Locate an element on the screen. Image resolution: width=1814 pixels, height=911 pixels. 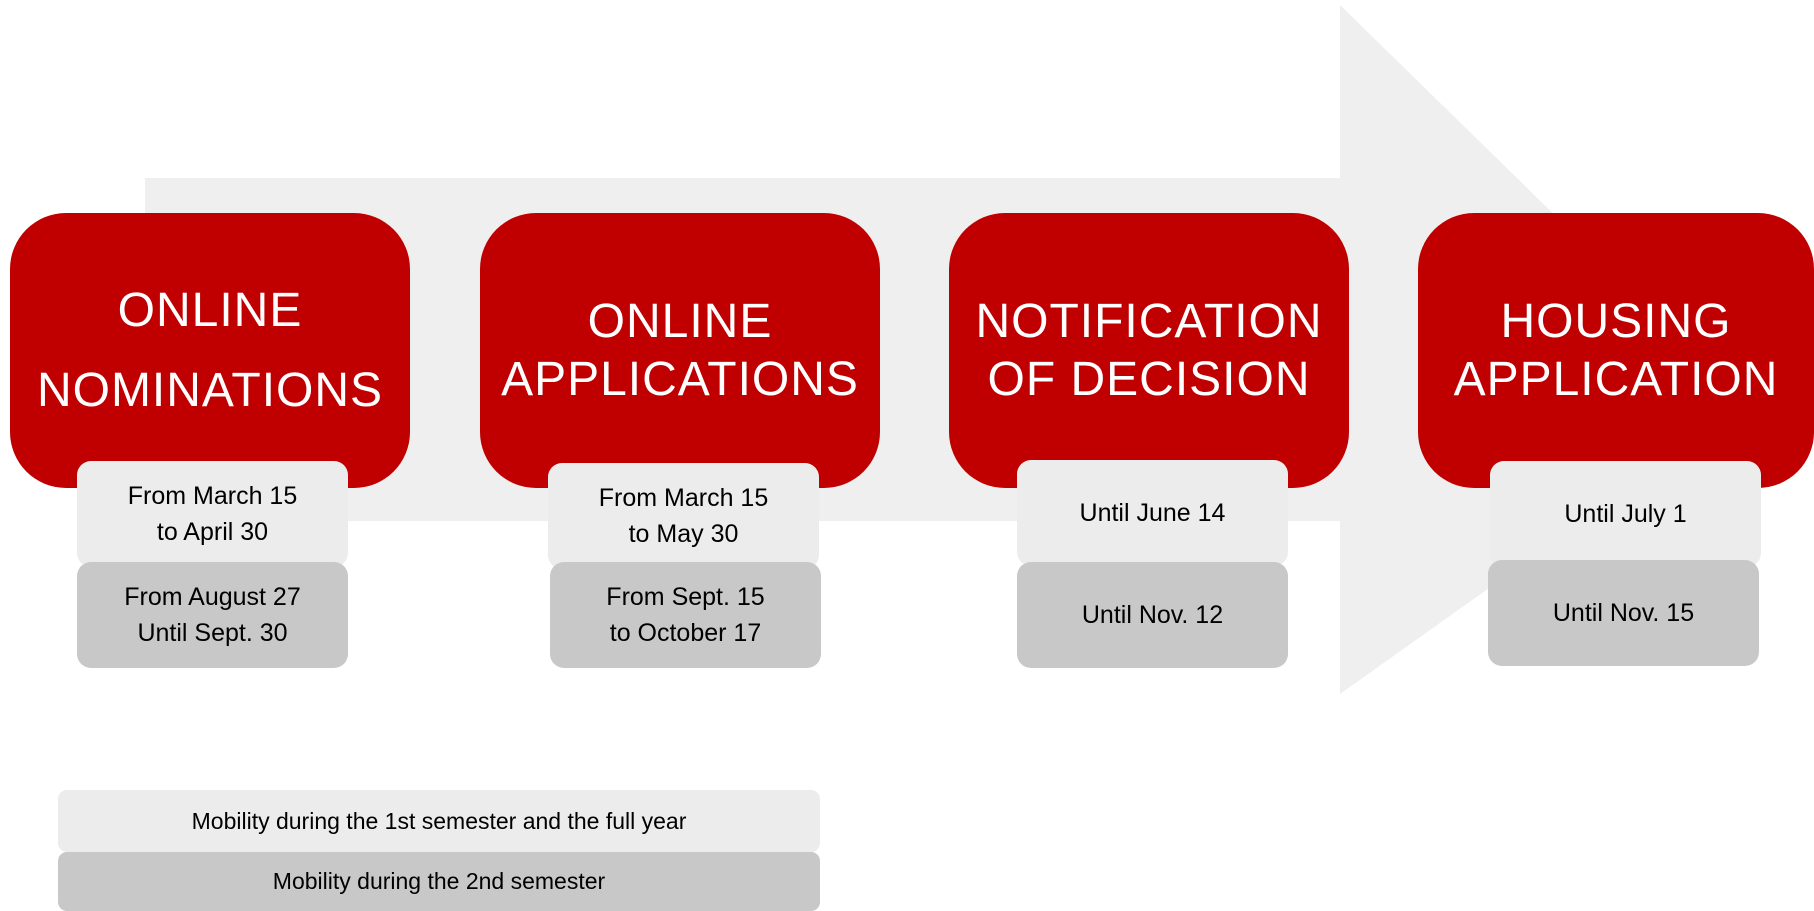
step-online-applications: ONLINE APPLICATIONS is located at coordinates (680, 350).